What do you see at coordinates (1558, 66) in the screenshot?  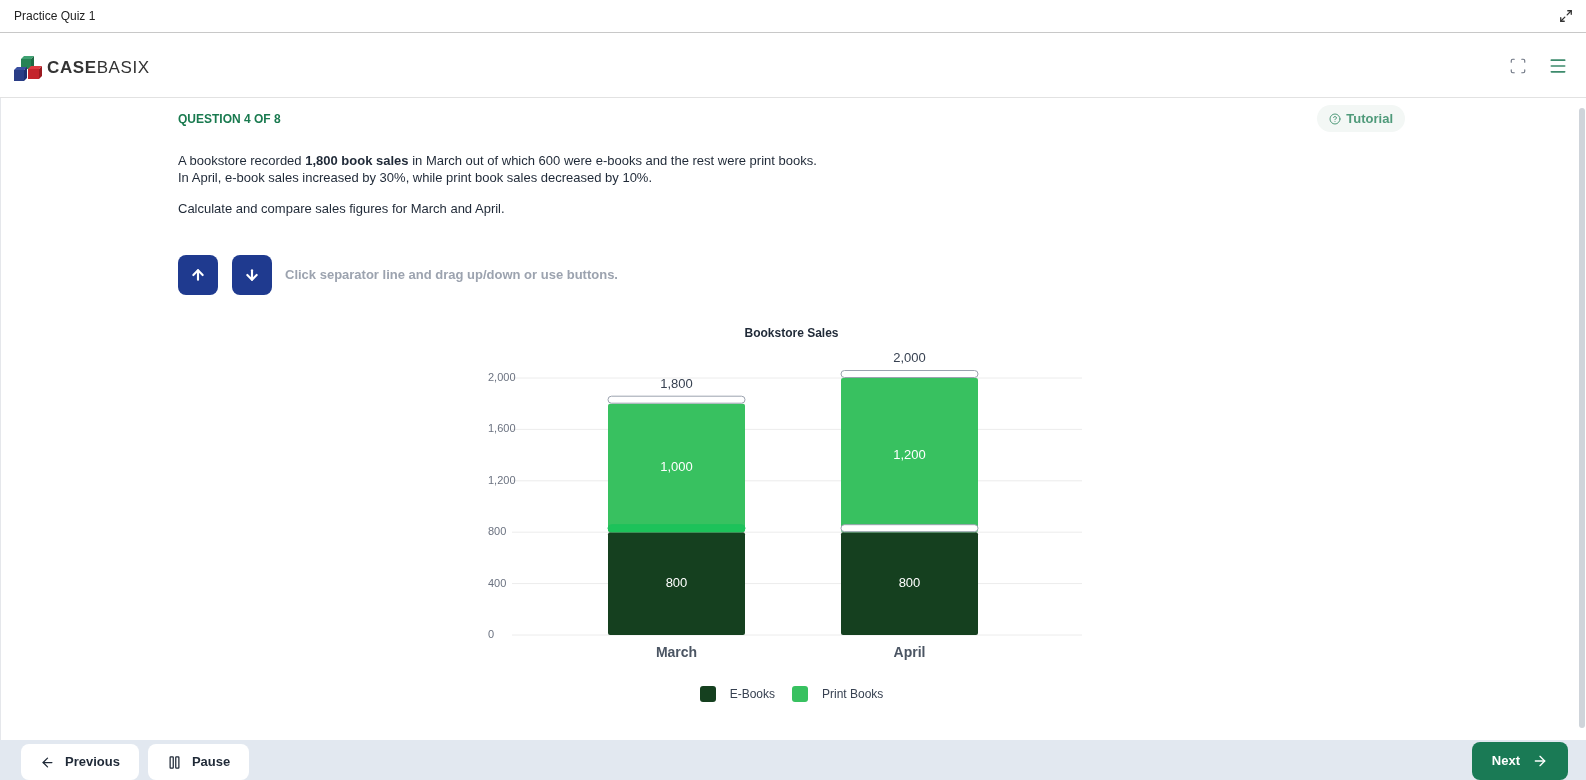 I see `menu-icon` at bounding box center [1558, 66].